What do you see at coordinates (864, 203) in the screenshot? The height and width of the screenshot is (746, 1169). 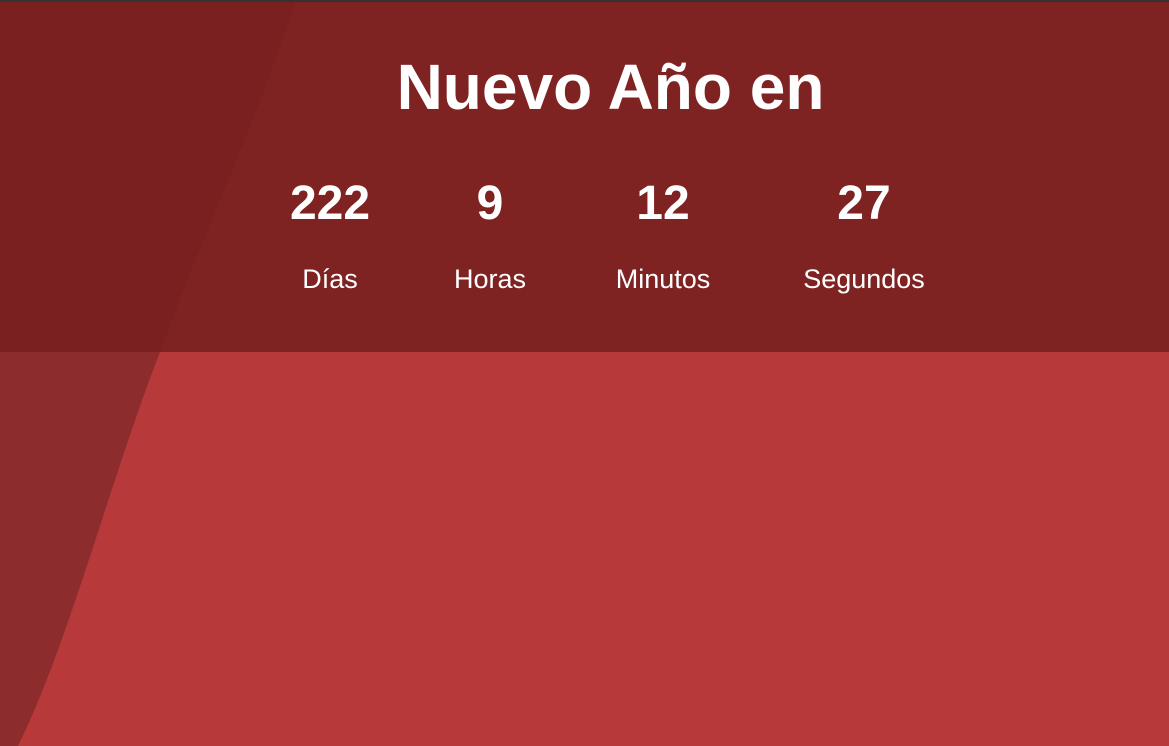 I see `seconds-value: 27` at bounding box center [864, 203].